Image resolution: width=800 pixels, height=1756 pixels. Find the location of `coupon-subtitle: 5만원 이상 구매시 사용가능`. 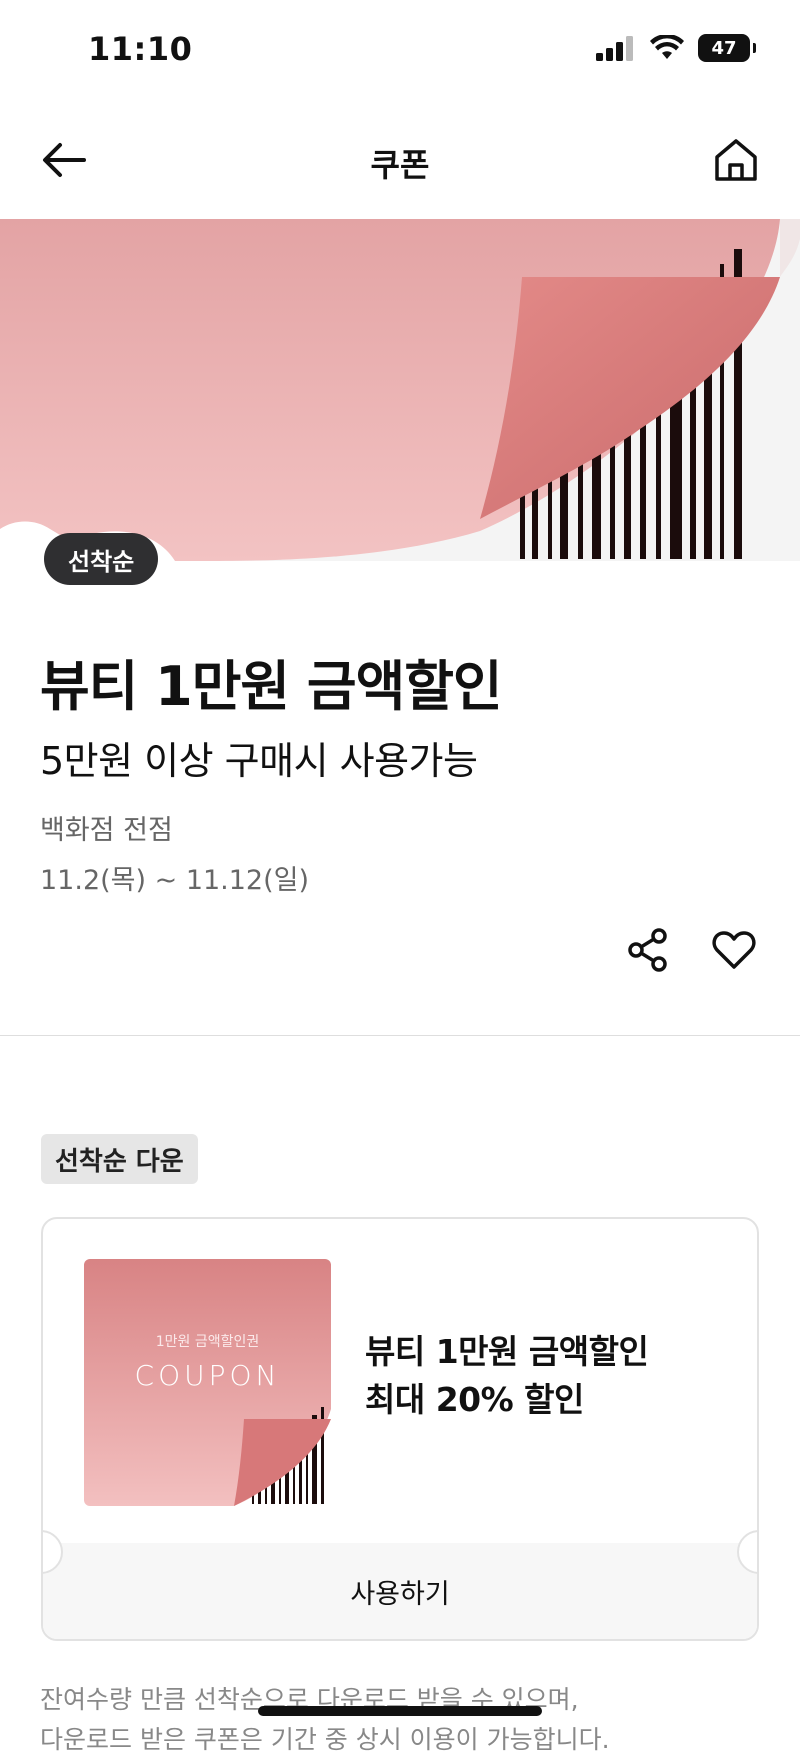

coupon-subtitle: 5만원 이상 구매시 사용가능 is located at coordinates (259, 761).